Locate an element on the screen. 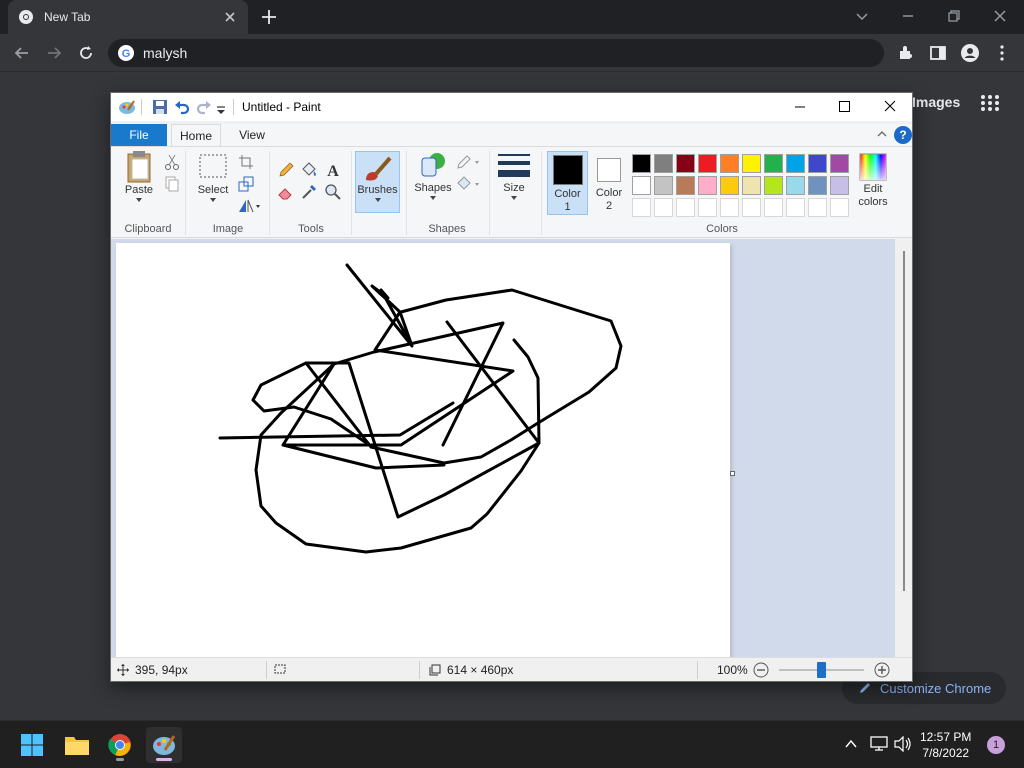 The width and height of the screenshot is (1024, 768). close-tab-icon is located at coordinates (230, 17).